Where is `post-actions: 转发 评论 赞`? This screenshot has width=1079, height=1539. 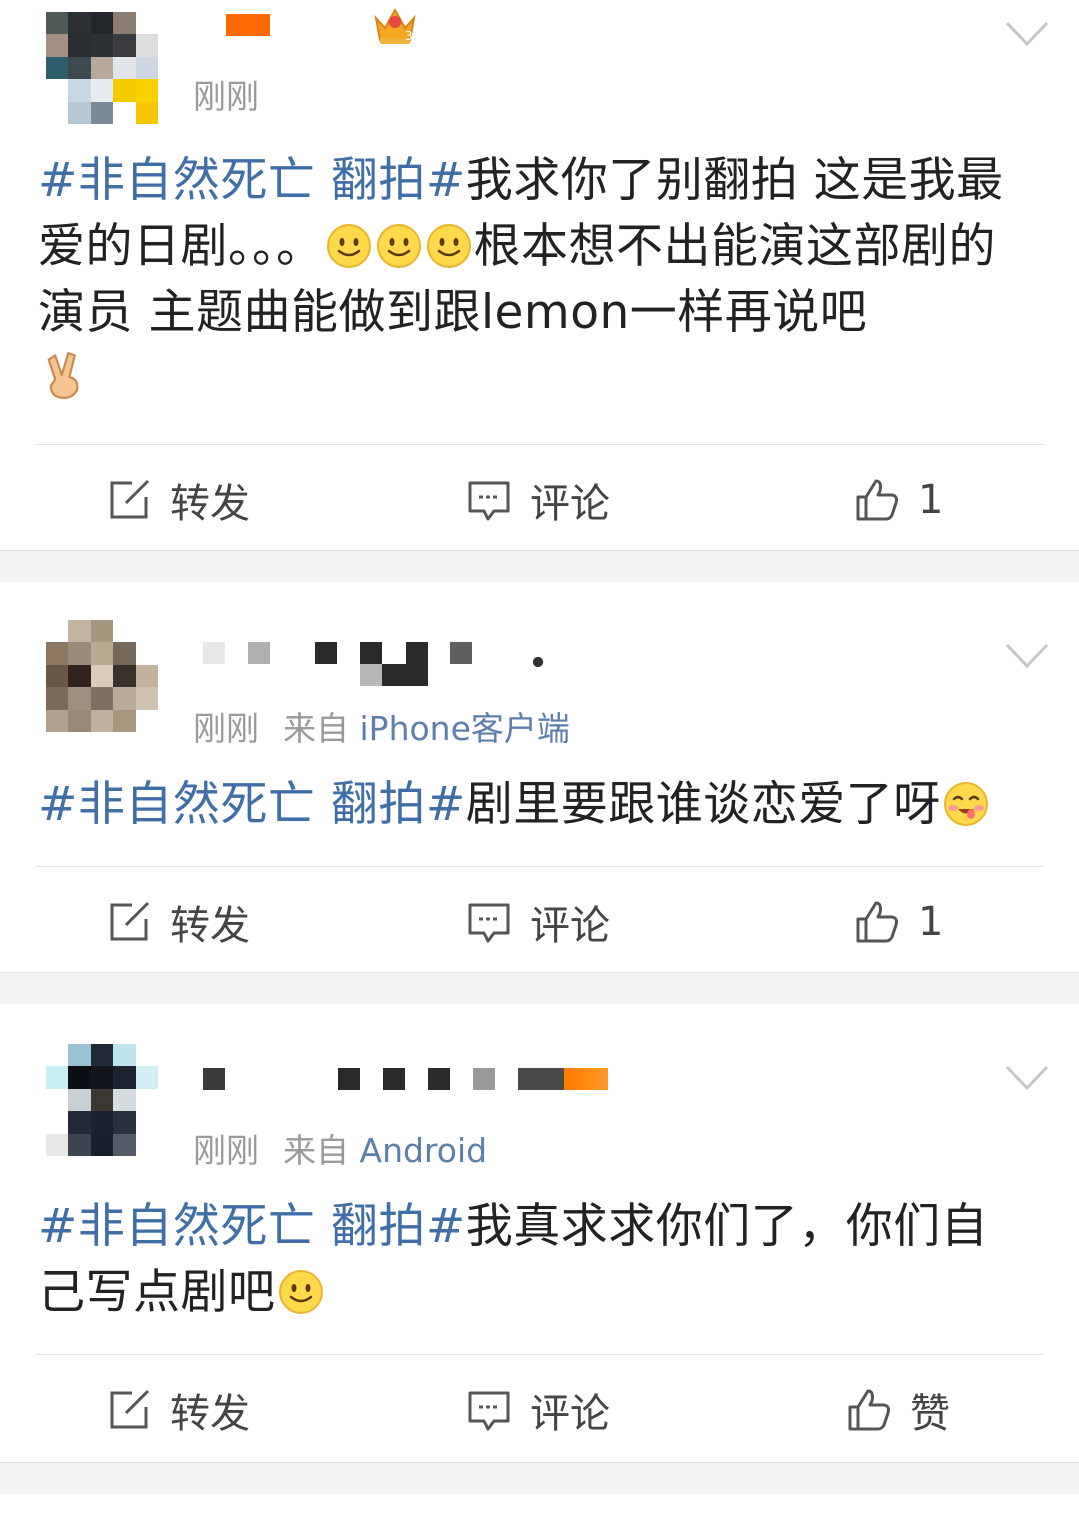 post-actions: 转发 评论 赞 is located at coordinates (539, 1410).